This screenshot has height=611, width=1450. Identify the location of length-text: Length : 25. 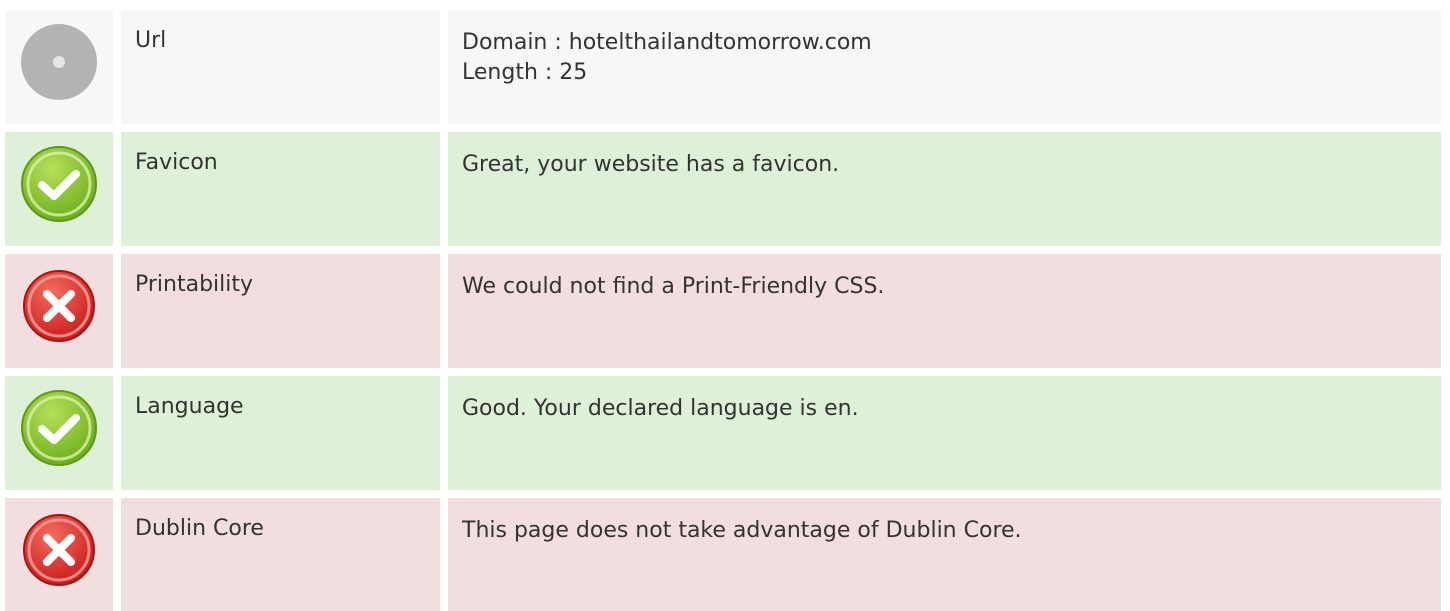
(525, 72).